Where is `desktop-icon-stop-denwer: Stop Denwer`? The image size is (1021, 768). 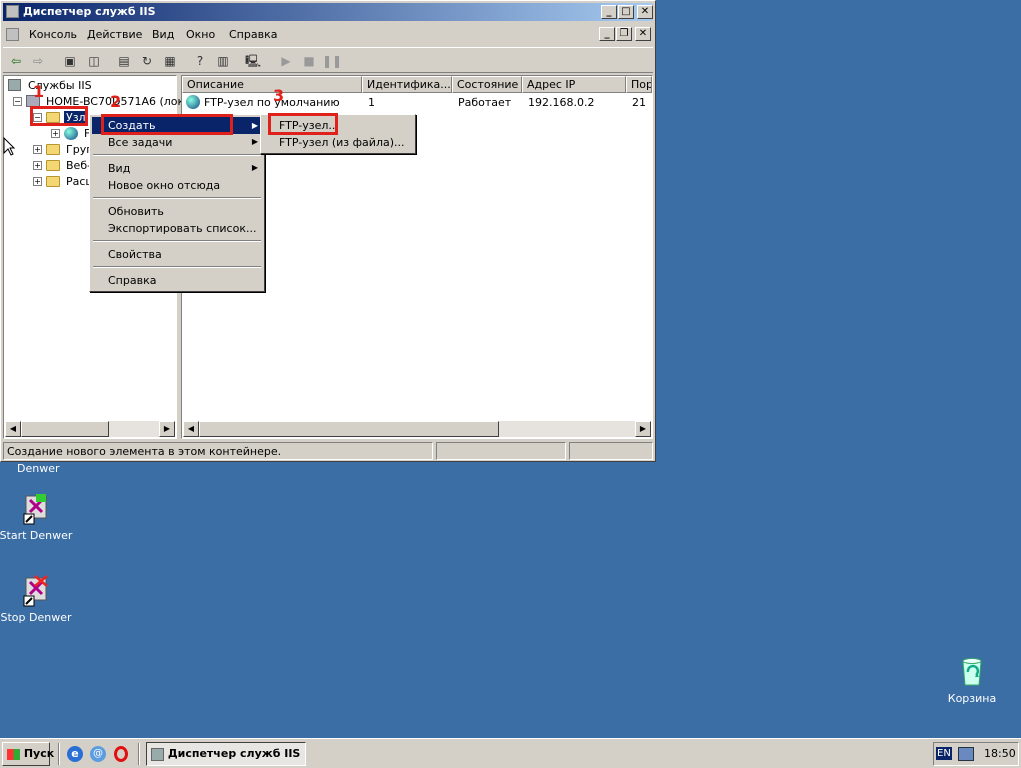 desktop-icon-stop-denwer: Stop Denwer is located at coordinates (38, 599).